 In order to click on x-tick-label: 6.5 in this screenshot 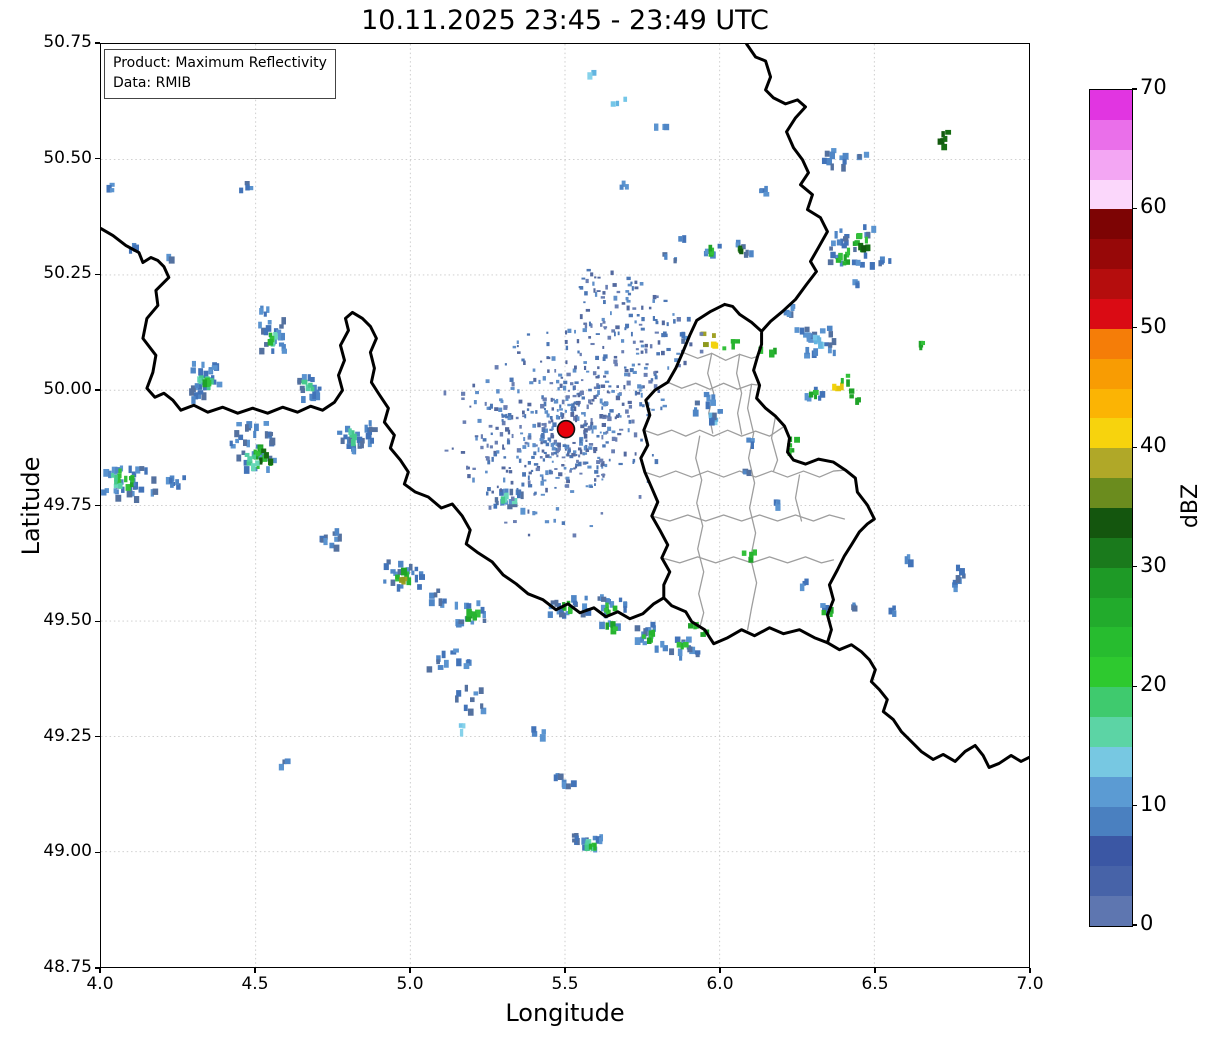, I will do `click(875, 984)`.